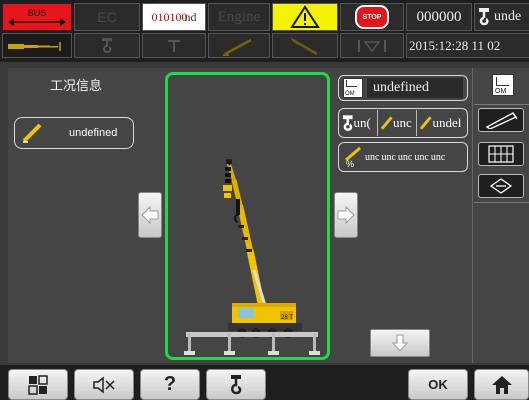  I want to click on code-suffix: nd, so click(190, 16).